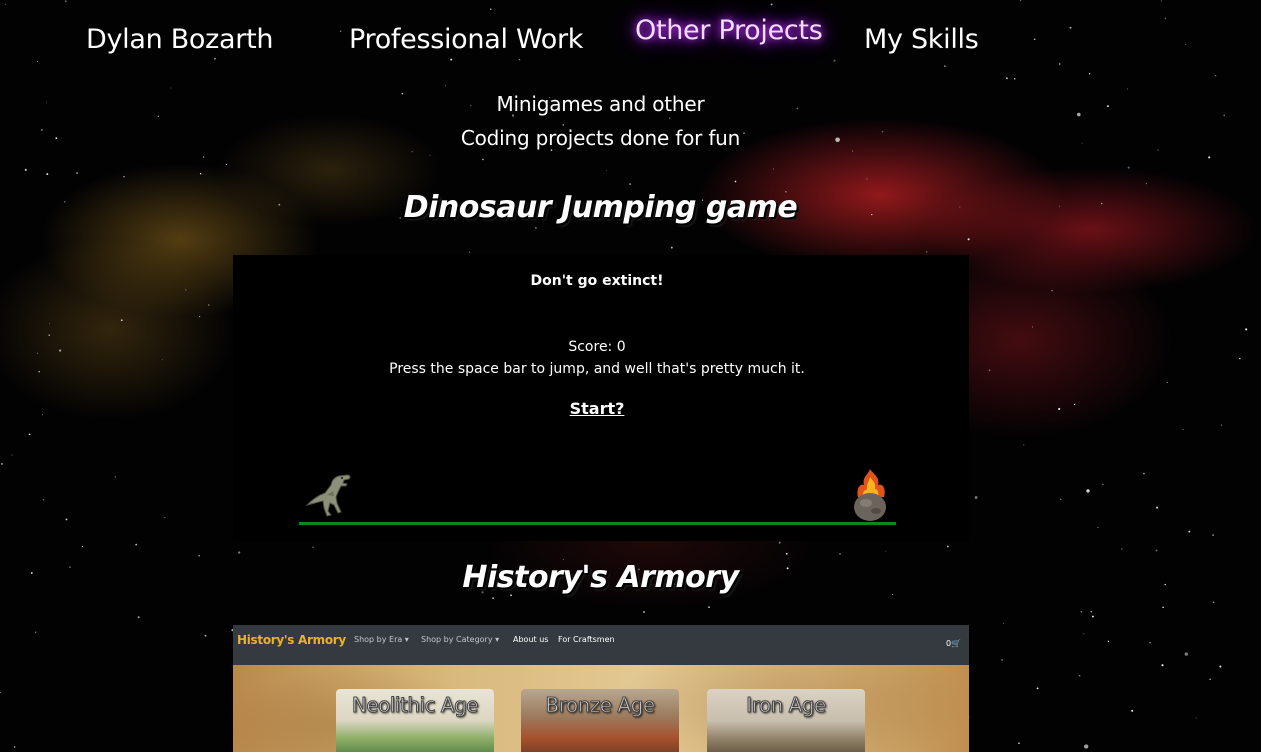 The width and height of the screenshot is (1261, 752). Describe the element at coordinates (597, 347) in the screenshot. I see `game-score: Score: 0` at that location.